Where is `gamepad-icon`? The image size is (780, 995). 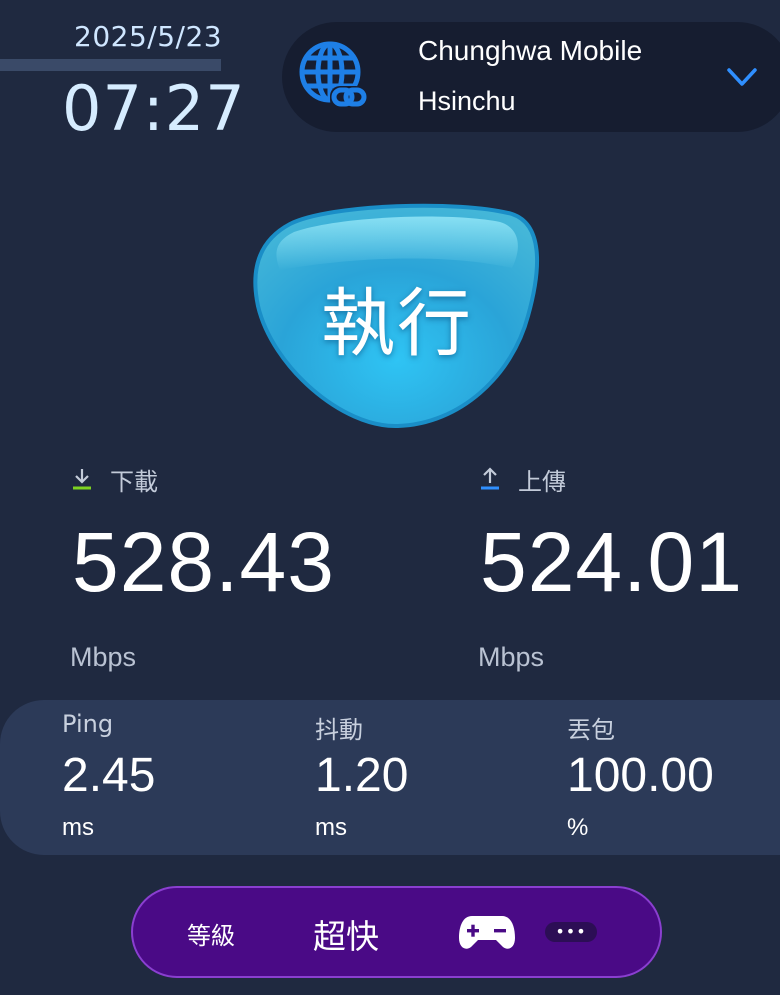 gamepad-icon is located at coordinates (487, 932).